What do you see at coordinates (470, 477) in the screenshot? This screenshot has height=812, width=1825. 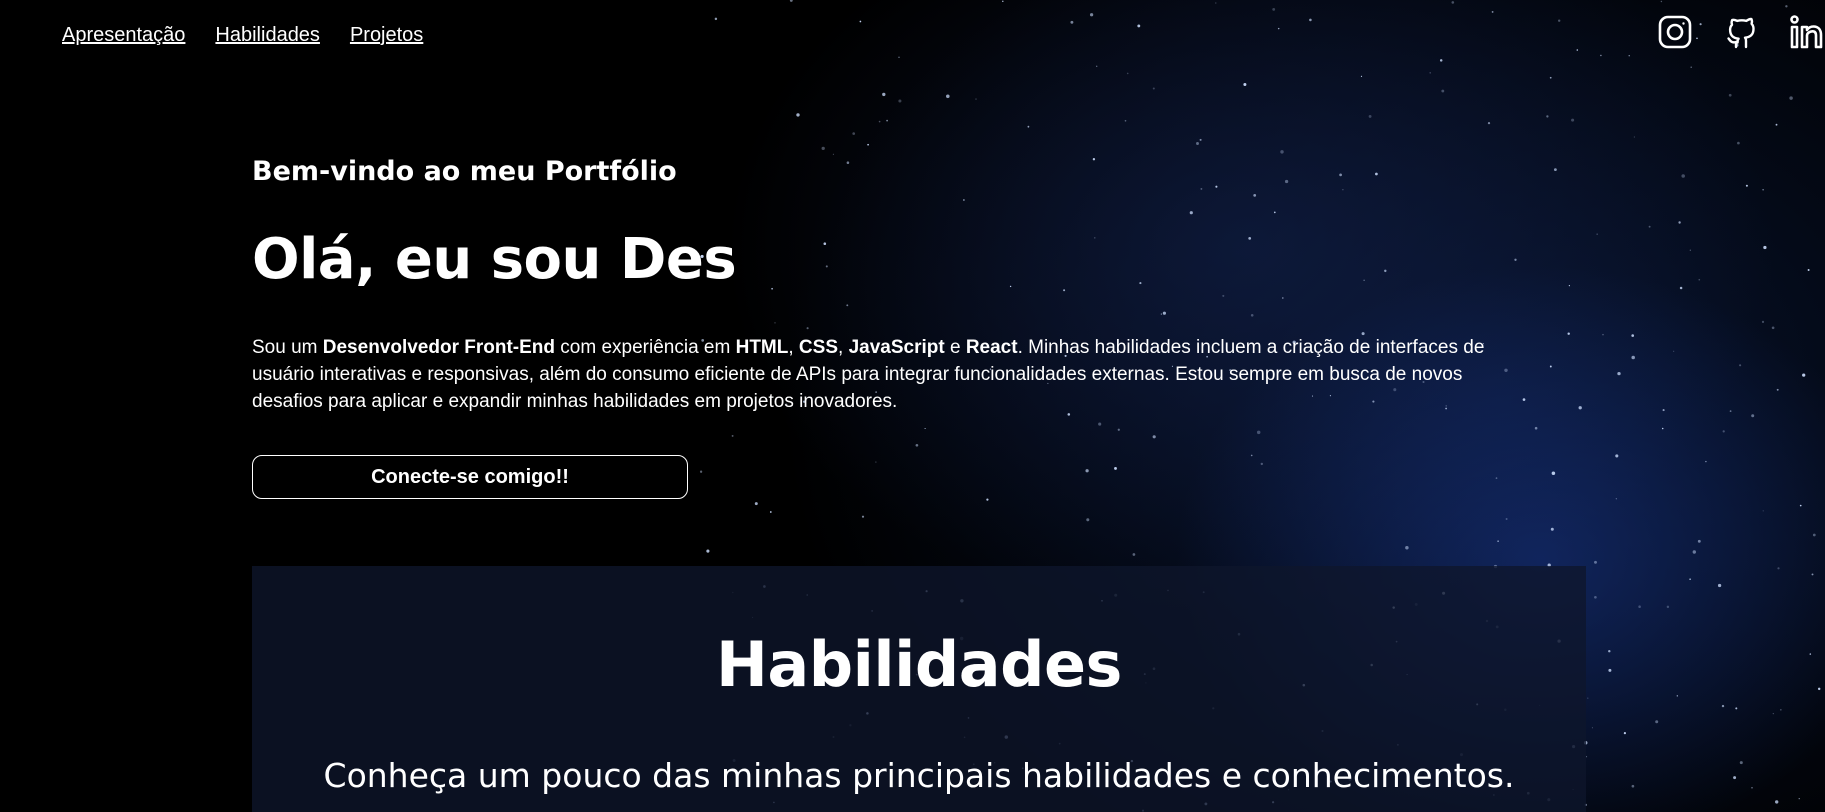 I see `connect-button: Conecte-se comigo!!` at bounding box center [470, 477].